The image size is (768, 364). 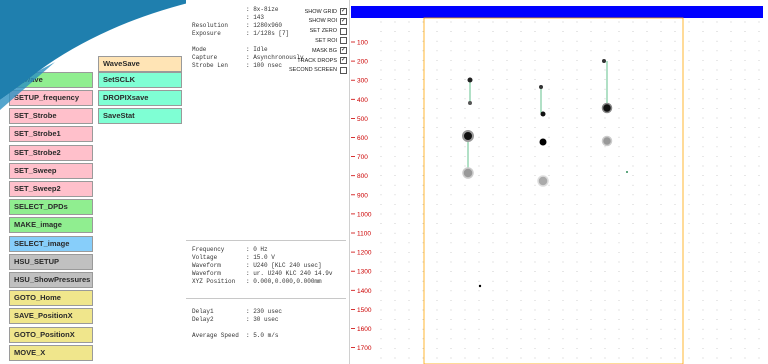 What do you see at coordinates (329, 51) in the screenshot?
I see `checkbox-row-mask-bg: MASK BG ✓` at bounding box center [329, 51].